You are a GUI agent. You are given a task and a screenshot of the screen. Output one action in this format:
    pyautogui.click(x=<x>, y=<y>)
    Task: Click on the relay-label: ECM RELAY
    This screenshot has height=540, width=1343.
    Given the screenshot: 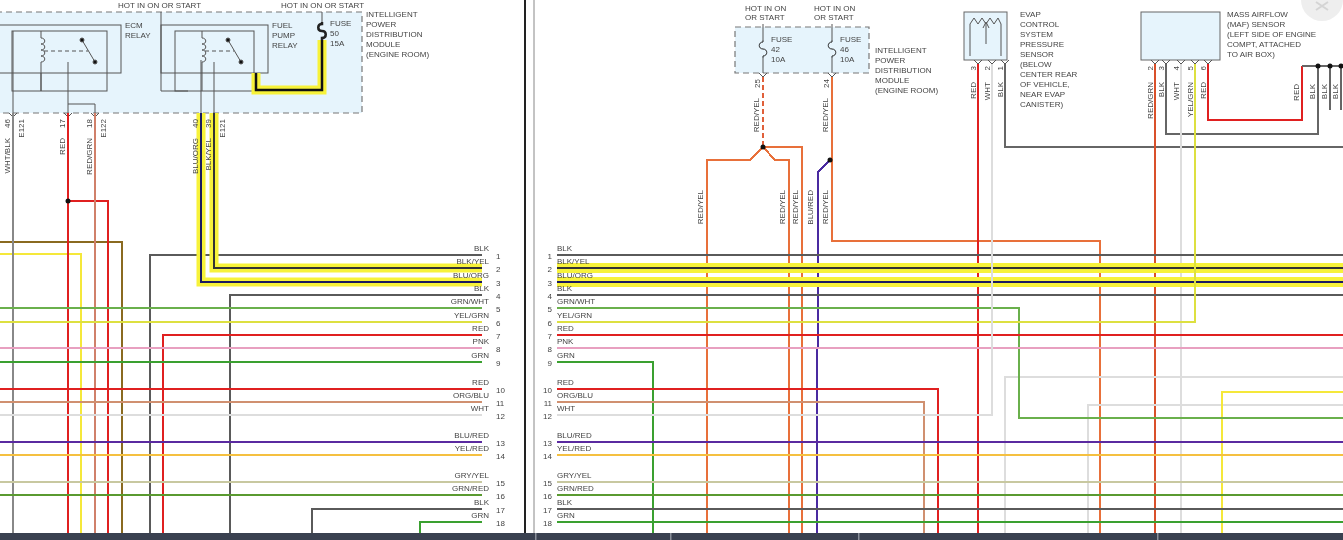 What is the action you would take?
    pyautogui.click(x=138, y=30)
    